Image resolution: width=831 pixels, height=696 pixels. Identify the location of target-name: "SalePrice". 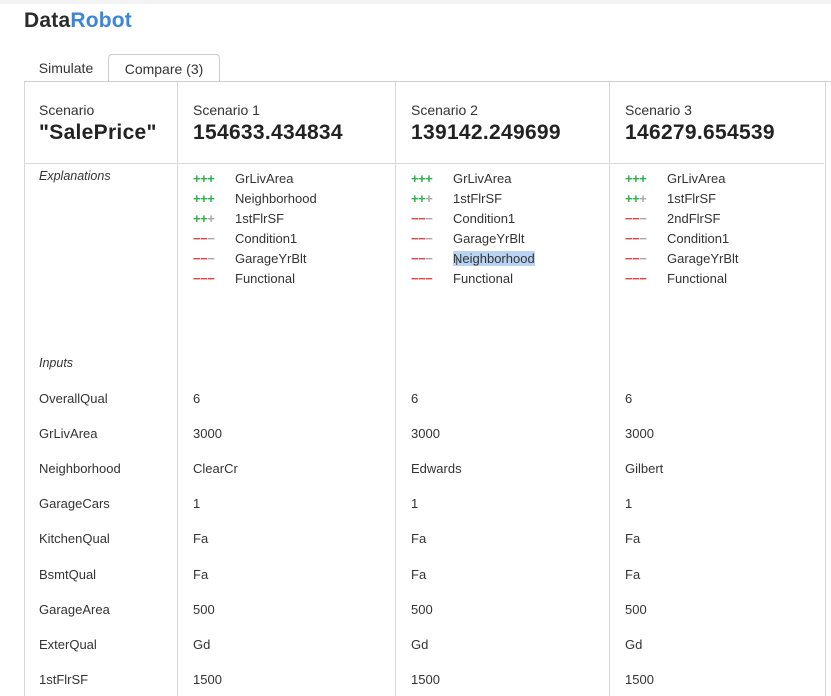
(98, 132).